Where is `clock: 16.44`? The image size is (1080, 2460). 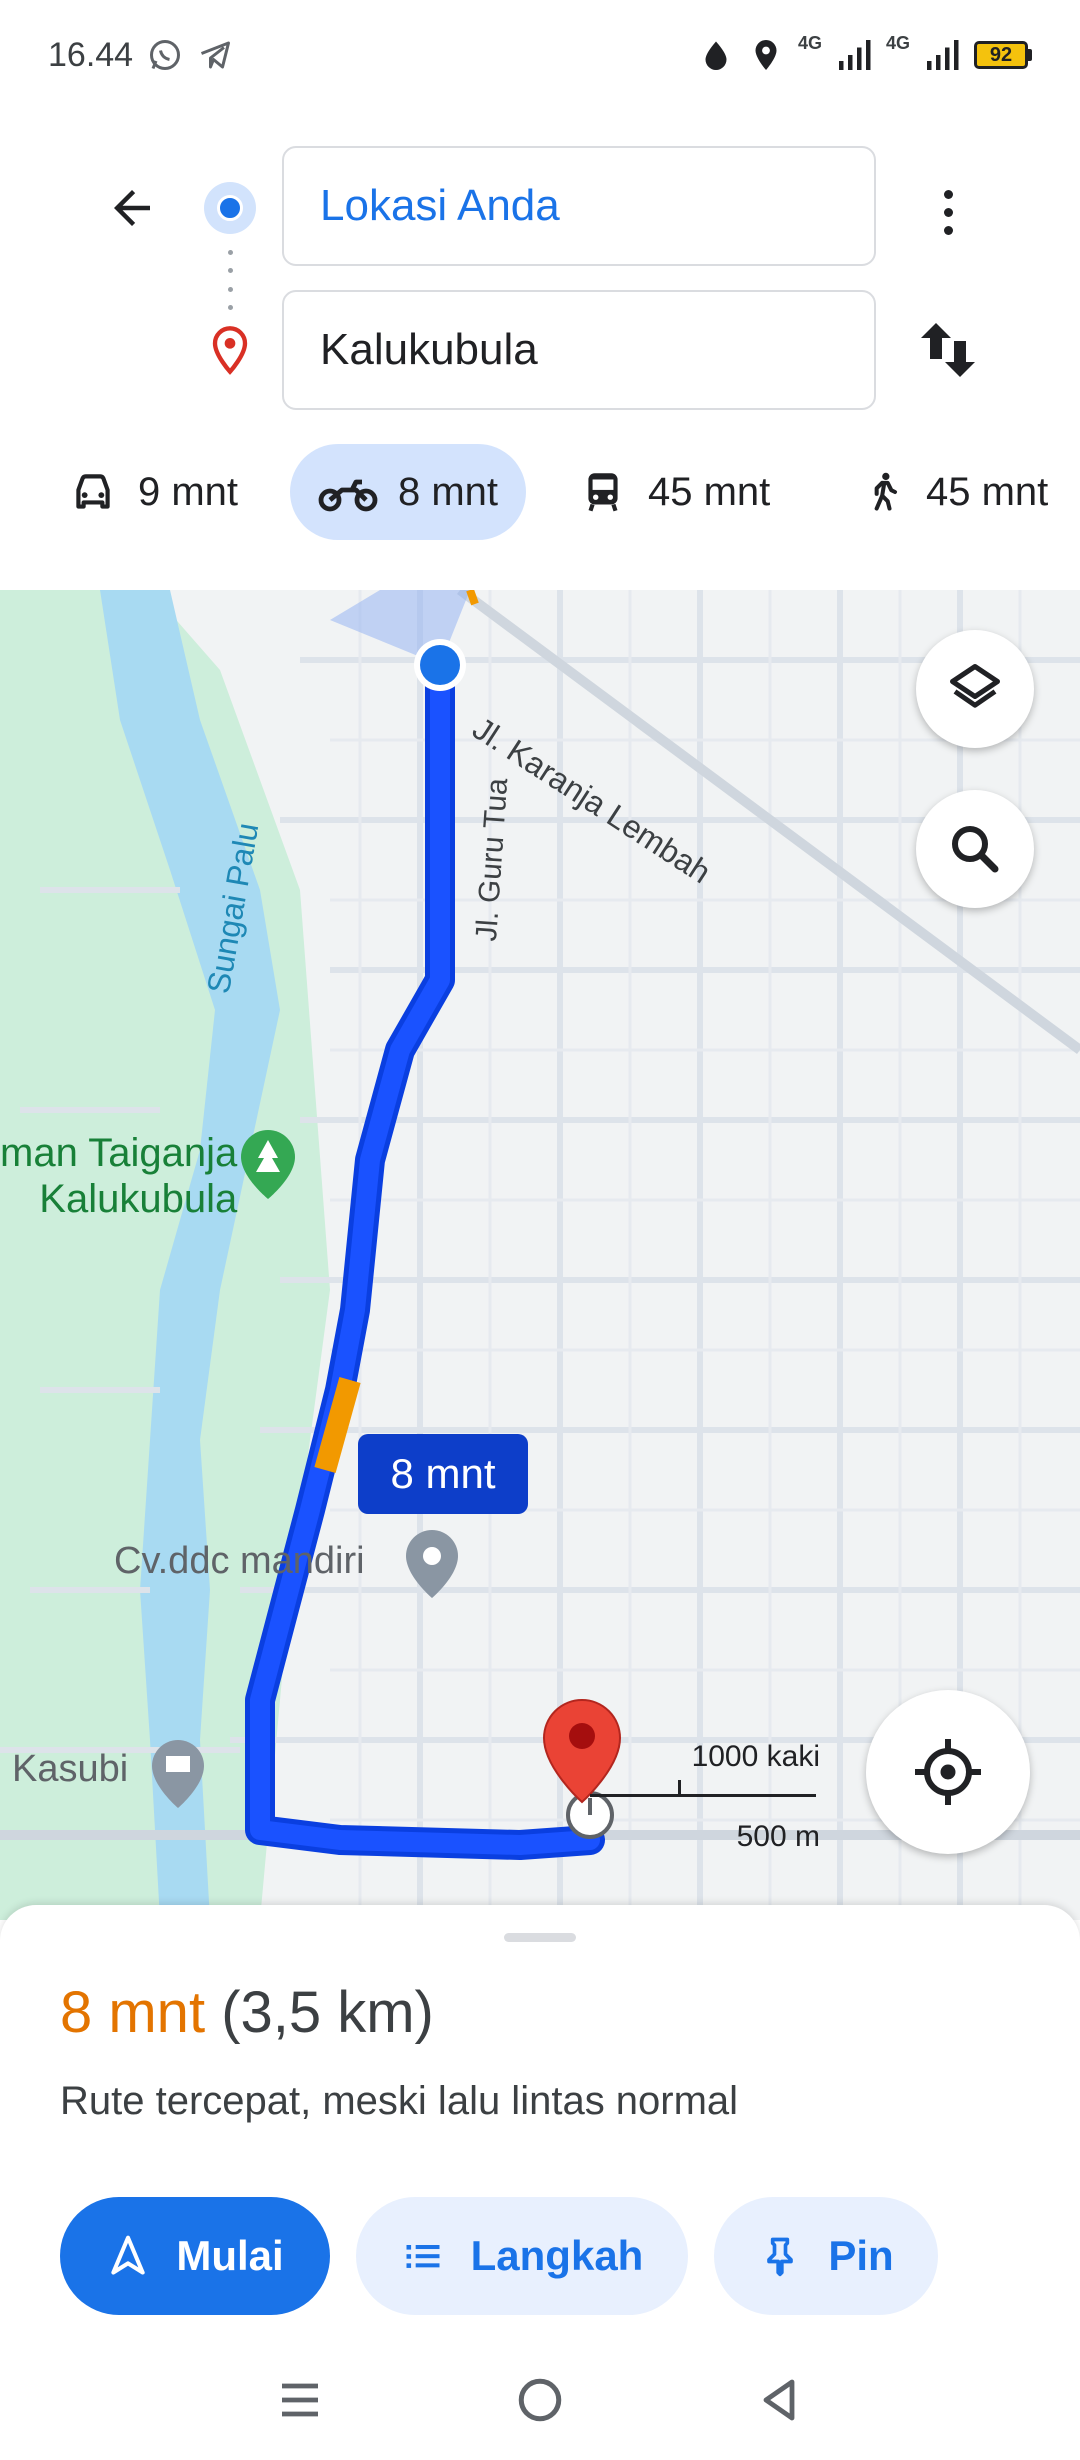 clock: 16.44 is located at coordinates (91, 54).